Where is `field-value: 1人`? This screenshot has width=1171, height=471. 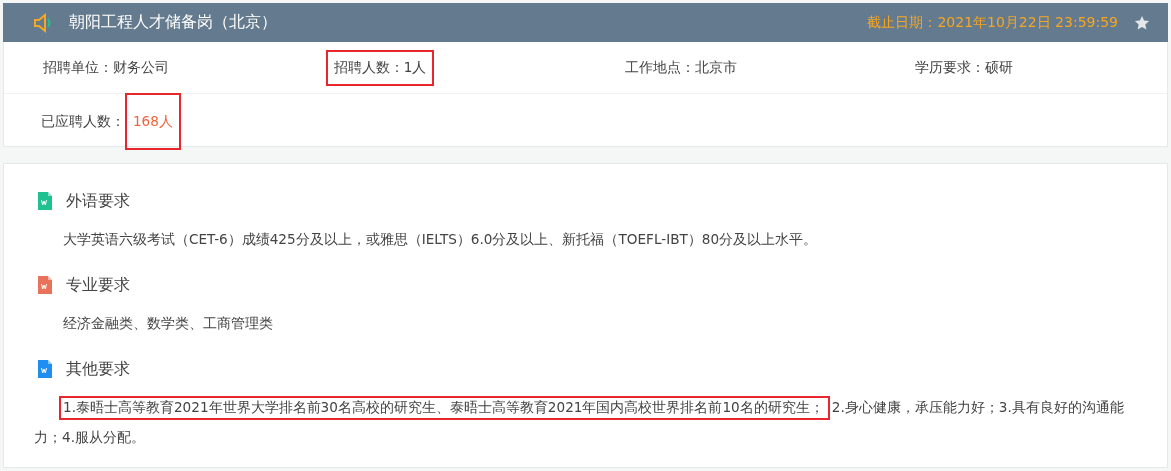
field-value: 1人 is located at coordinates (415, 67).